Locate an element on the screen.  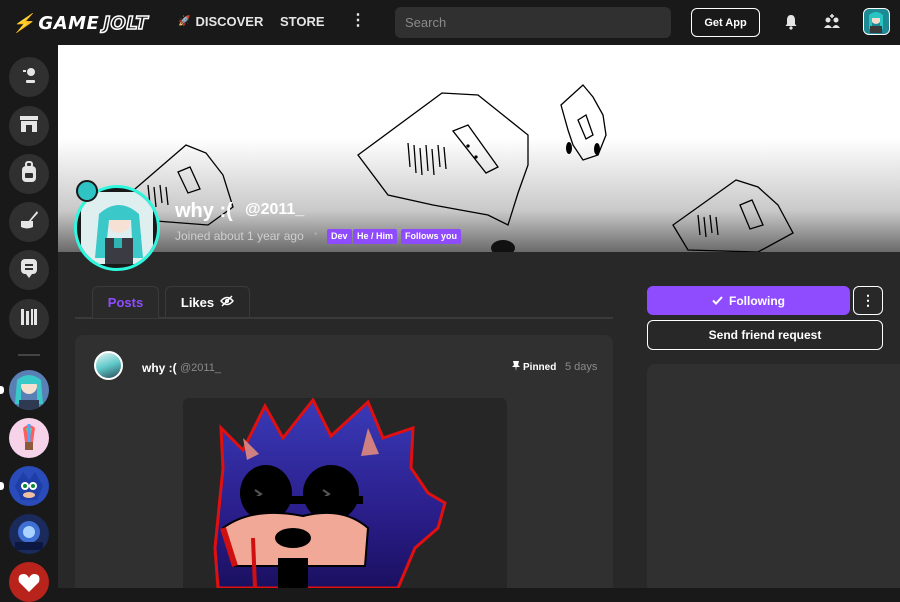
left-sidebar is located at coordinates (29, 323).